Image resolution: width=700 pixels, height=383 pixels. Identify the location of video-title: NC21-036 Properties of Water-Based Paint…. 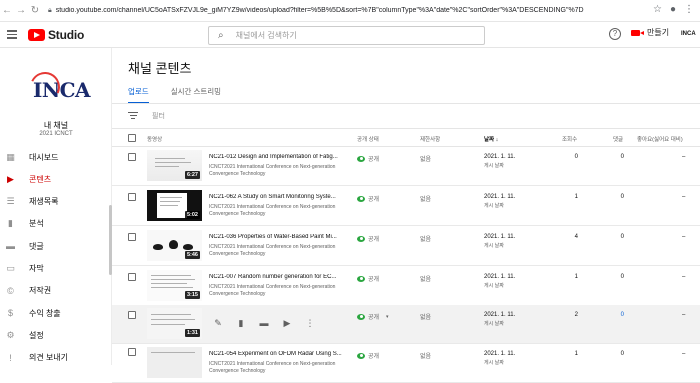
(276, 237).